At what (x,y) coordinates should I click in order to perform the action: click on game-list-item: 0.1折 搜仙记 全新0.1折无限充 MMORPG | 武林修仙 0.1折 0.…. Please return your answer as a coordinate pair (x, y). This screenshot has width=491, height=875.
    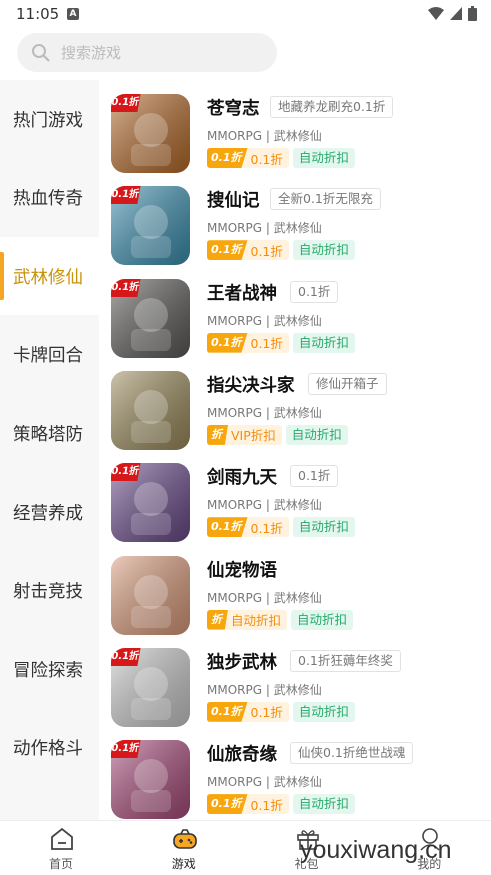
    Looking at the image, I should click on (295, 219).